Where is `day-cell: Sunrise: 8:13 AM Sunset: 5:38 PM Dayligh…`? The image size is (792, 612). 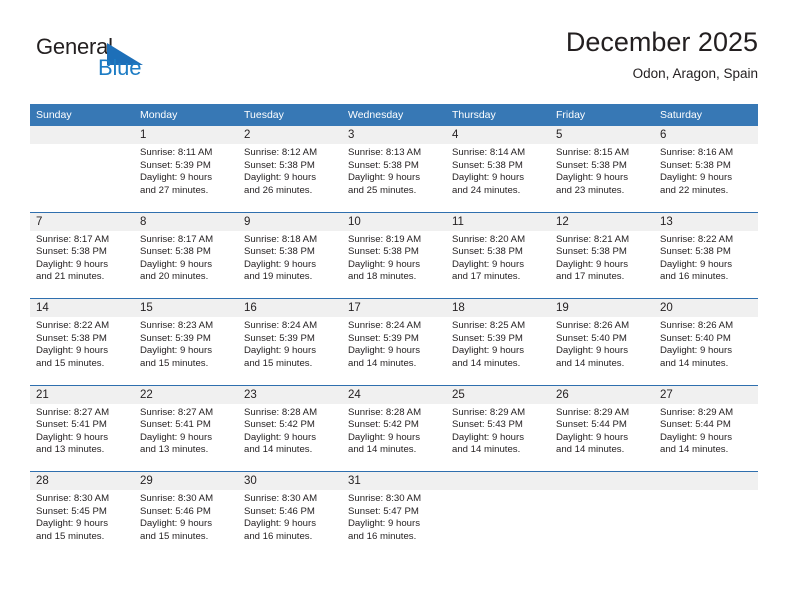 day-cell: Sunrise: 8:13 AM Sunset: 5:38 PM Dayligh… is located at coordinates (394, 177).